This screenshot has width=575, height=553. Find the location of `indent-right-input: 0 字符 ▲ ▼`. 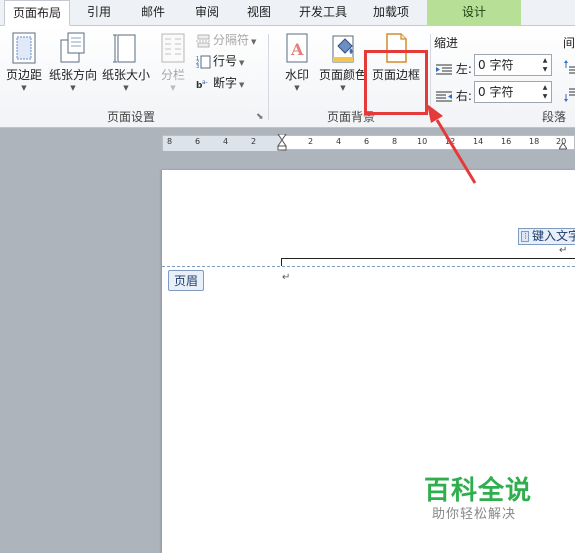

indent-right-input: 0 字符 ▲ ▼ is located at coordinates (513, 92).